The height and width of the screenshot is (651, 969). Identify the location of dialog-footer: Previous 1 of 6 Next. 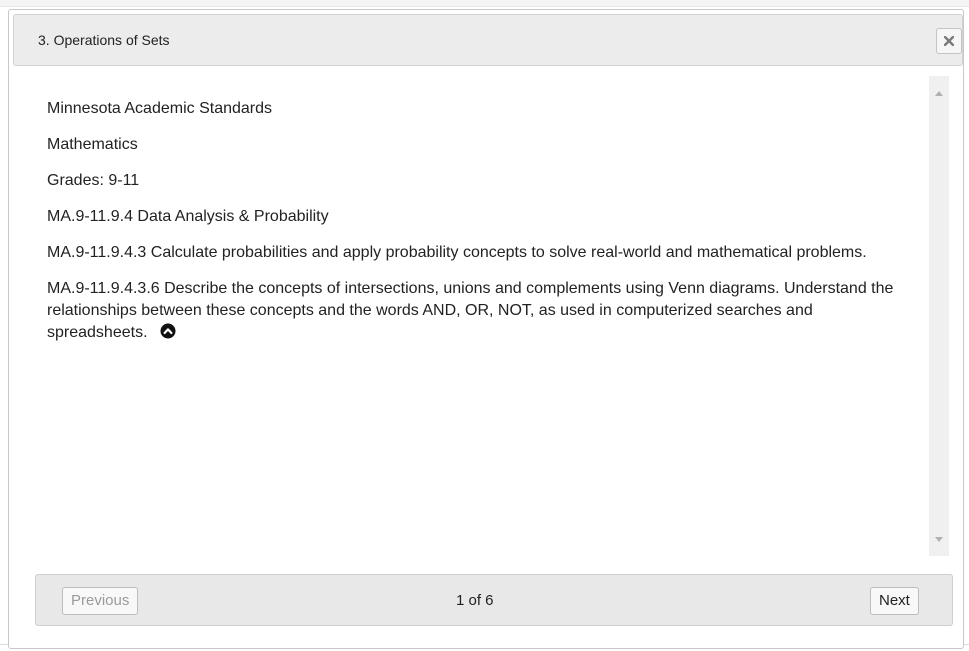
(494, 600).